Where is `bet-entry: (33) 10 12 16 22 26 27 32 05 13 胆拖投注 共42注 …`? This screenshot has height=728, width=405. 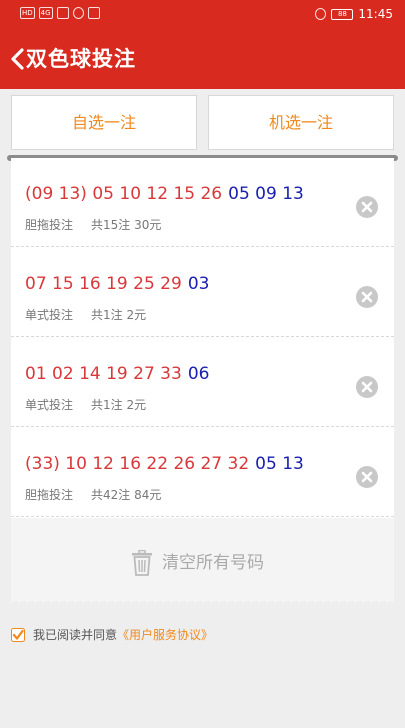 bet-entry: (33) 10 12 16 22 26 27 32 05 13 胆拖投注 共42注 … is located at coordinates (202, 472).